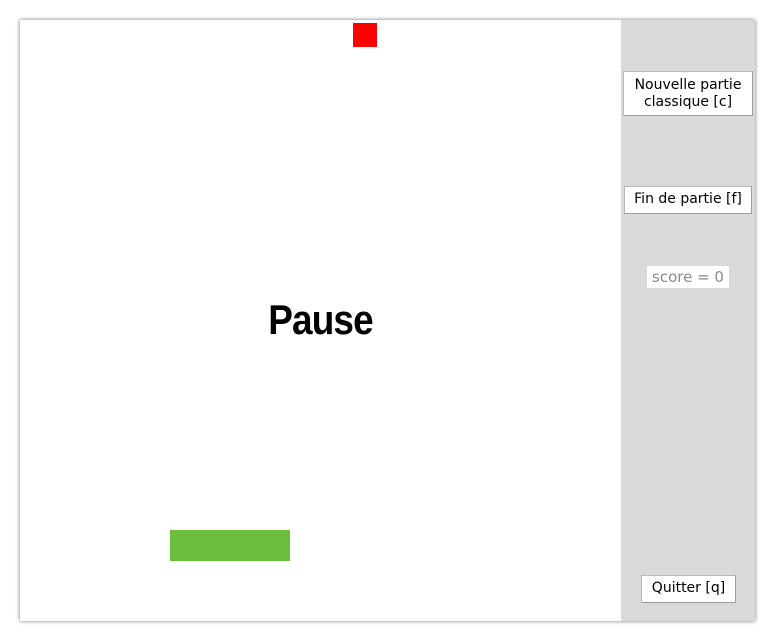 Image resolution: width=775 pixels, height=642 pixels. Describe the element at coordinates (688, 589) in the screenshot. I see `quit-button: Quitter [q]` at that location.